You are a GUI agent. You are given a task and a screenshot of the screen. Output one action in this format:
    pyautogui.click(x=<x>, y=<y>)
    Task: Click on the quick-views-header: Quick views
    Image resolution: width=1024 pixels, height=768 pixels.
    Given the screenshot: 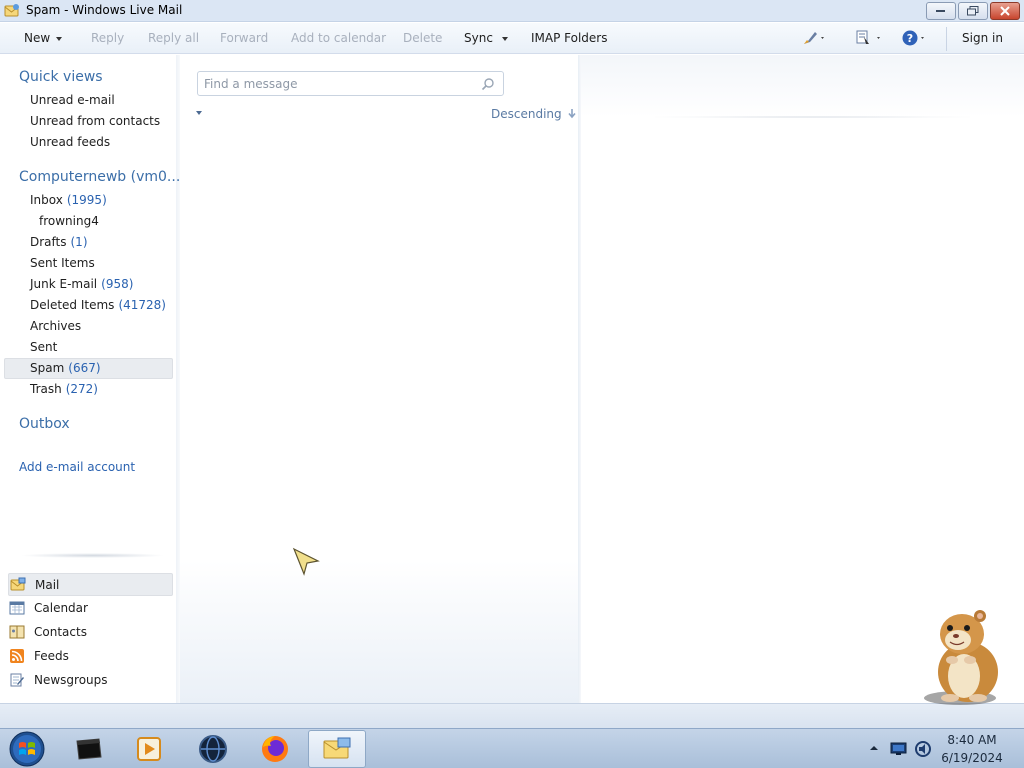 What is the action you would take?
    pyautogui.click(x=61, y=77)
    